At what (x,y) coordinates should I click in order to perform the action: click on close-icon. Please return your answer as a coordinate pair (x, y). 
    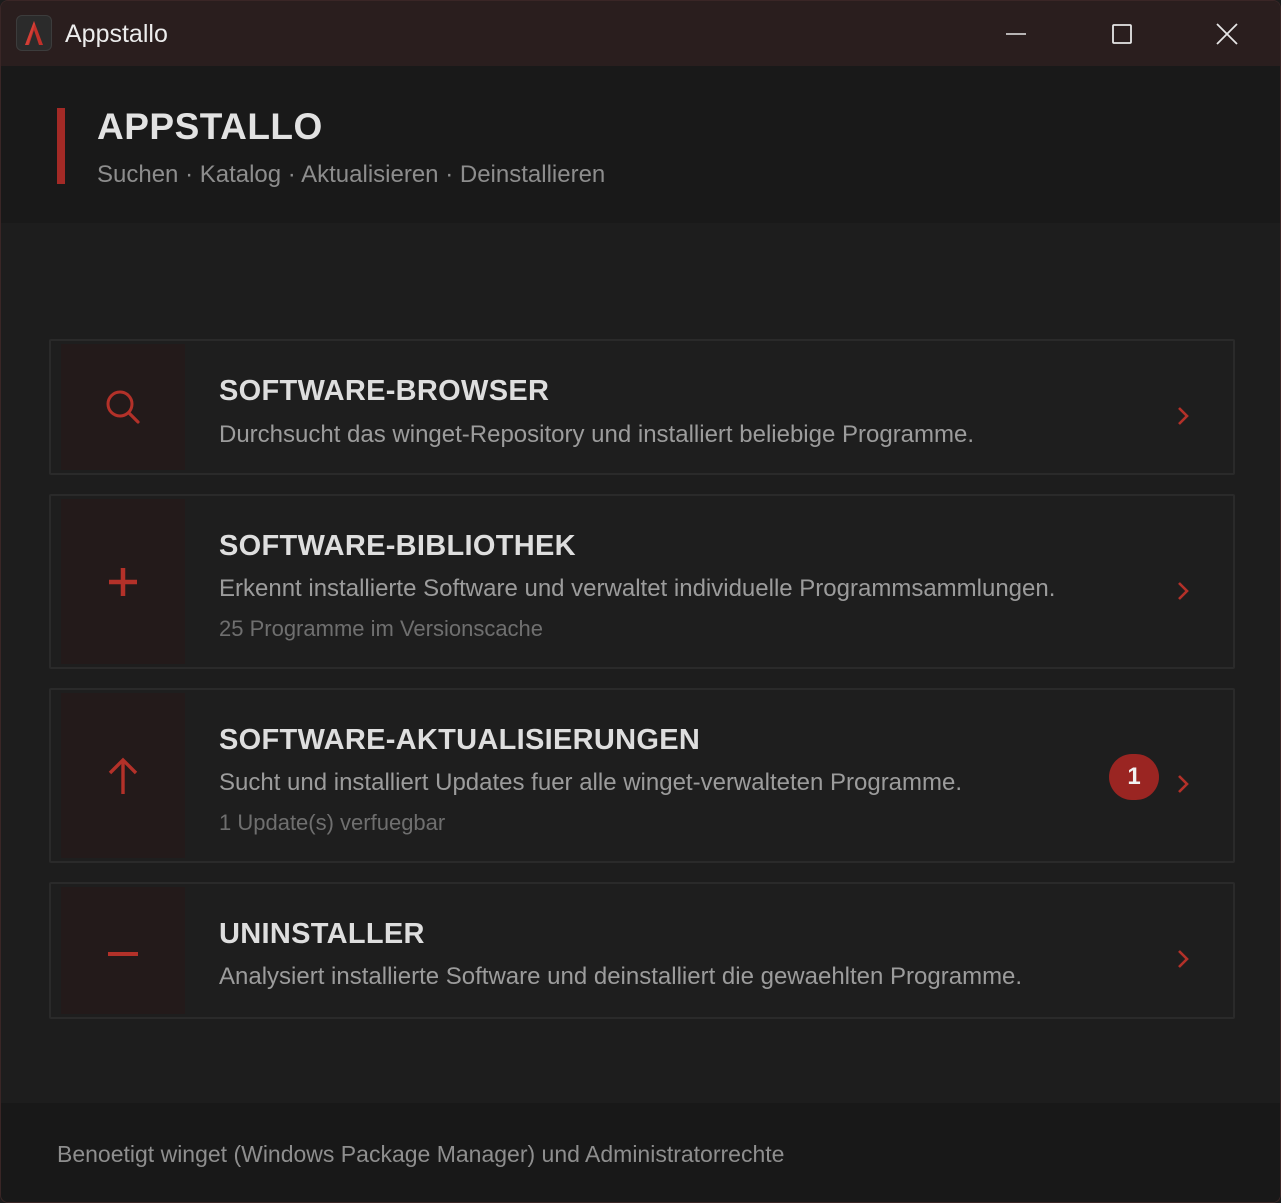
    Looking at the image, I should click on (1226, 33).